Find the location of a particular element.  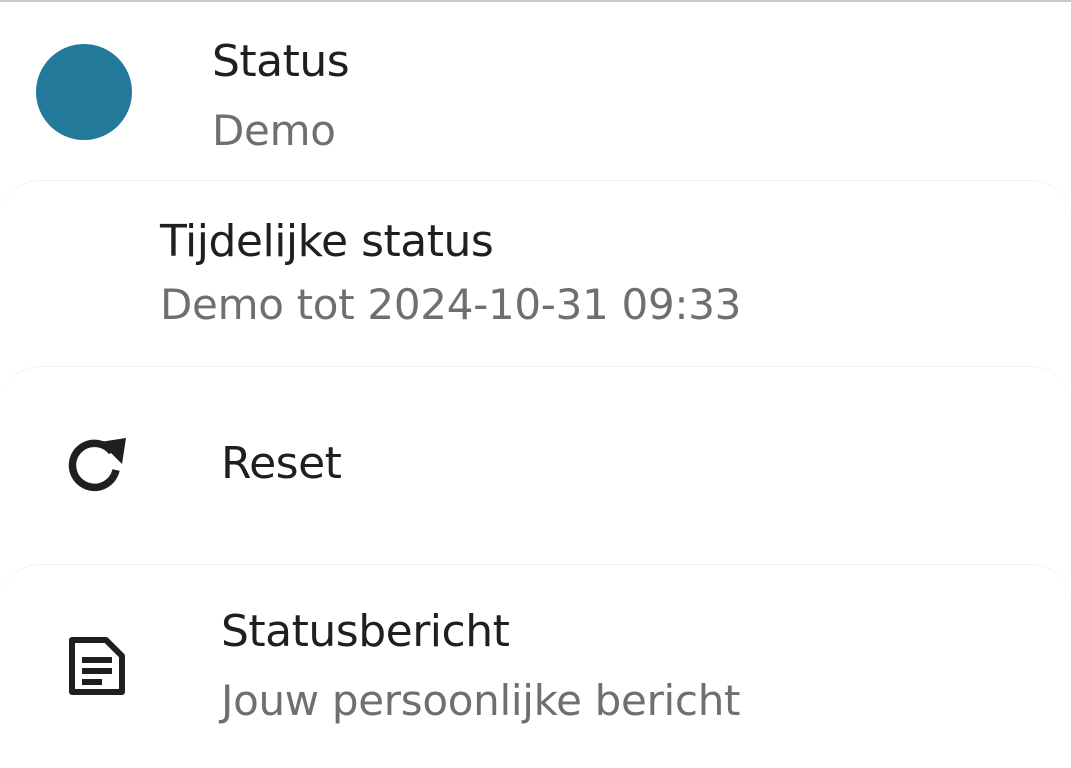

status-value: Demo is located at coordinates (274, 130).